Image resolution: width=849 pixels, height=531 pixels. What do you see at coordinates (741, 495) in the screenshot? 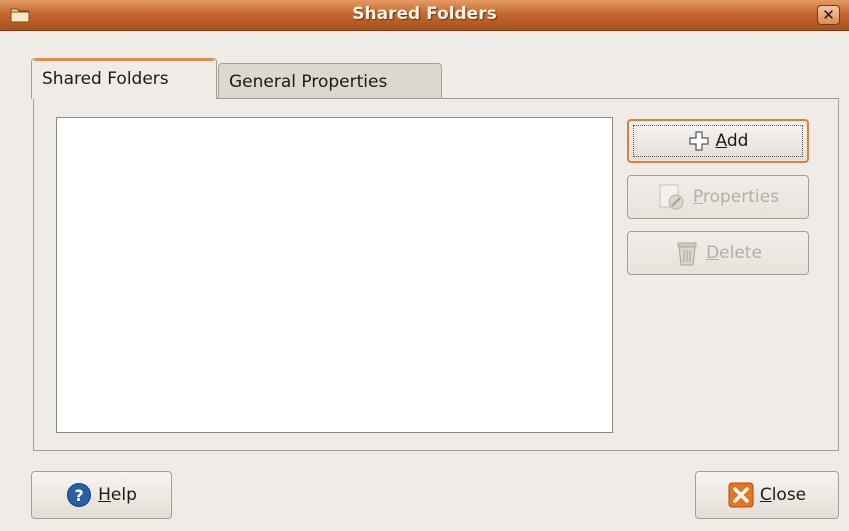
I see `close-icon` at bounding box center [741, 495].